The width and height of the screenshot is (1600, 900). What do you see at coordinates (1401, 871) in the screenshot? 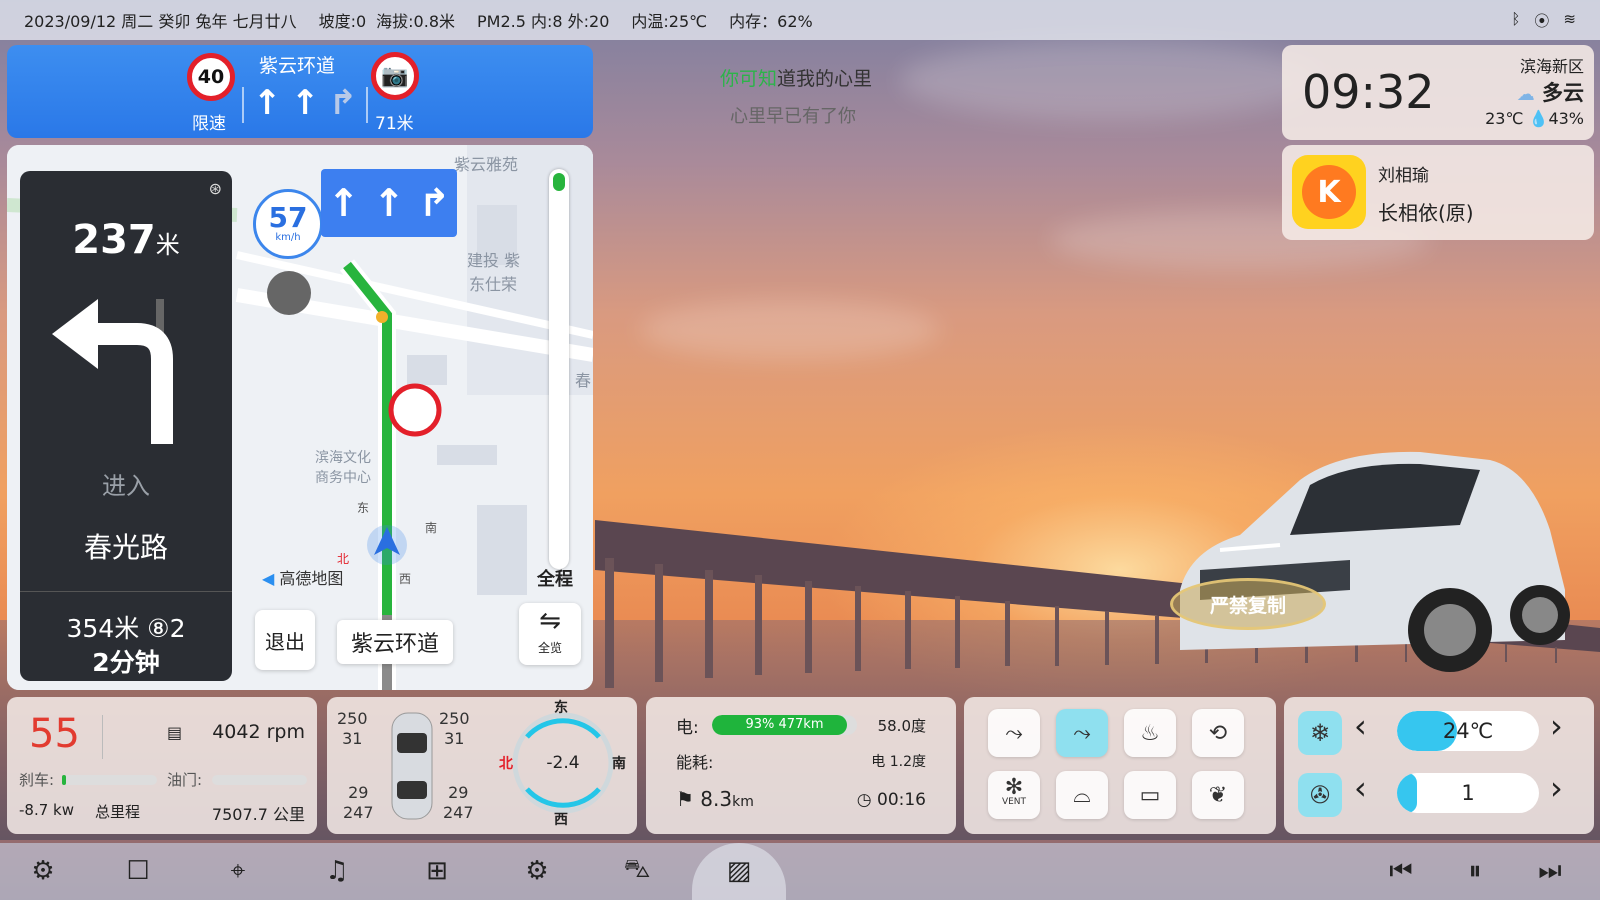
I see `previous-track-icon: ⏮` at bounding box center [1401, 871].